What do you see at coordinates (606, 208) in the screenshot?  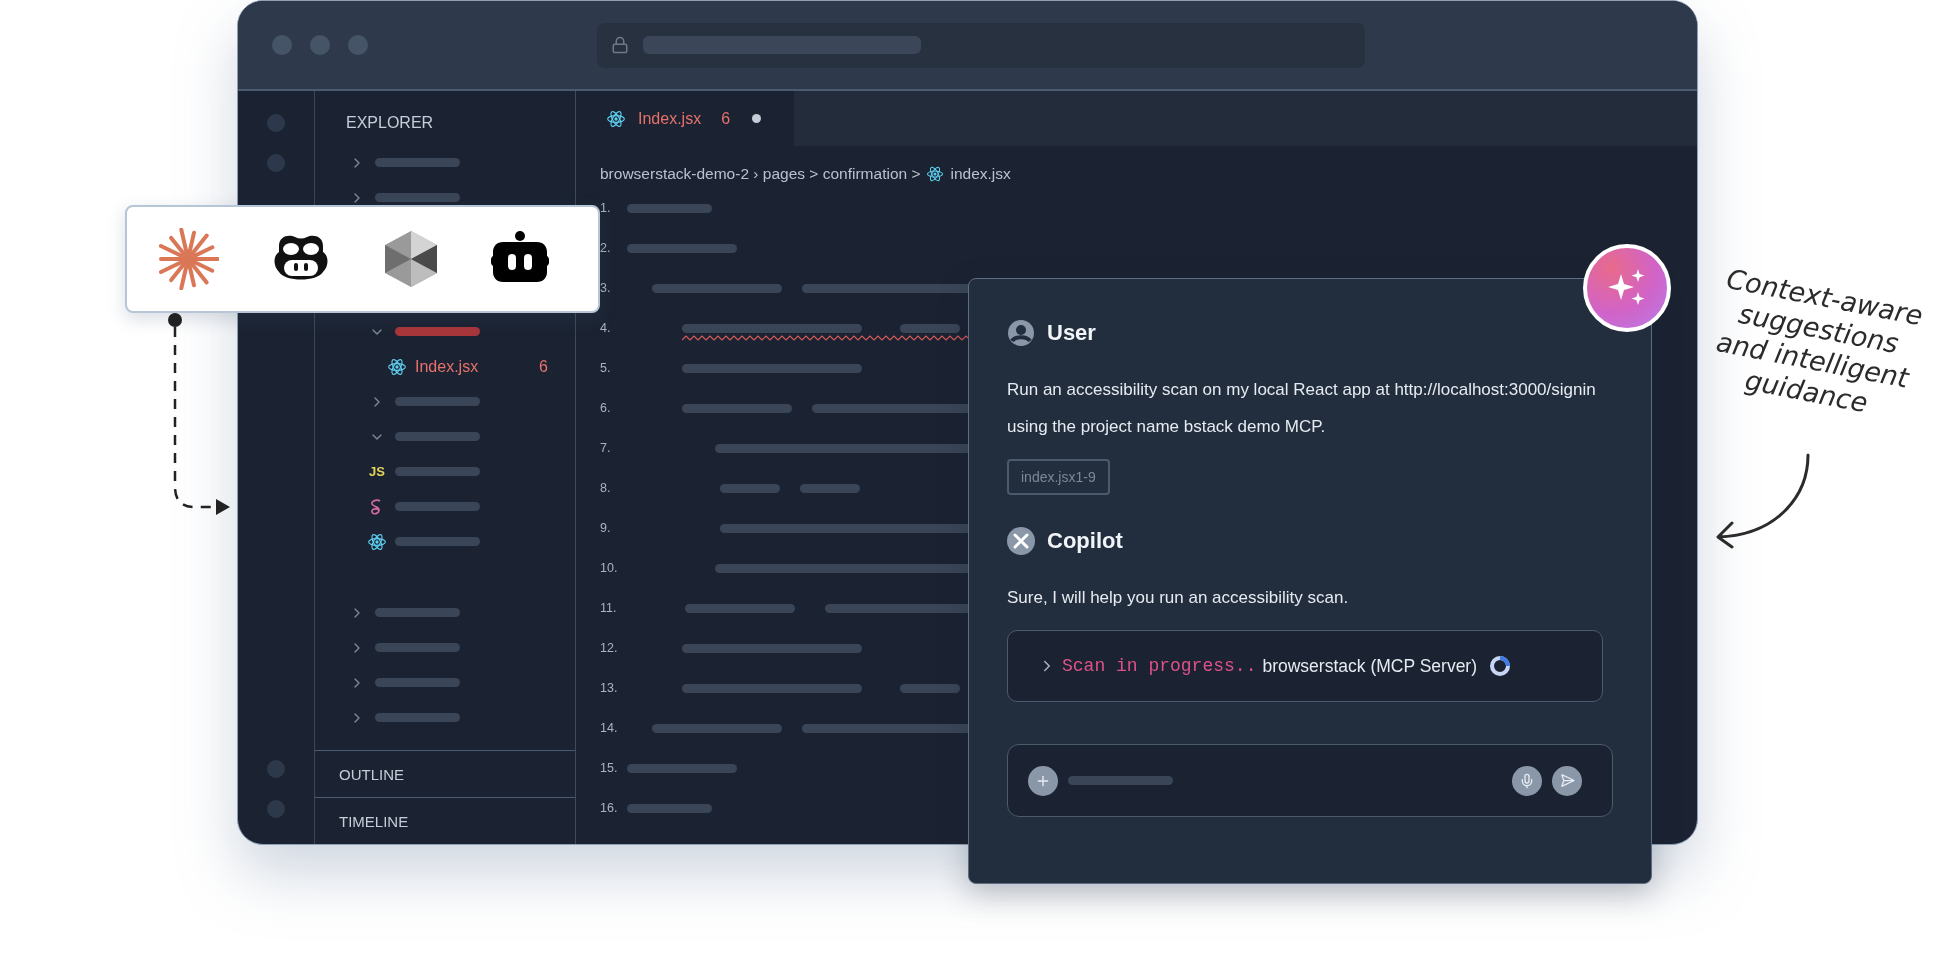 I see `line-number: 1.` at bounding box center [606, 208].